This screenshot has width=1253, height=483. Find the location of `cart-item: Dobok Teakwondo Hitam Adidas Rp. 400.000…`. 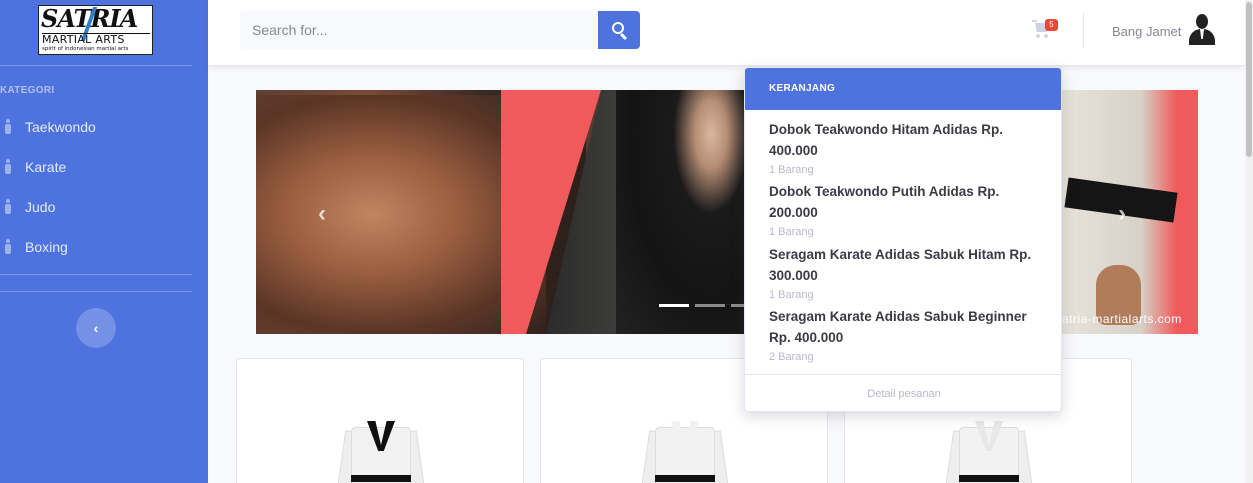

cart-item: Dobok Teakwondo Hitam Adidas Rp. 400.000… is located at coordinates (909, 147).